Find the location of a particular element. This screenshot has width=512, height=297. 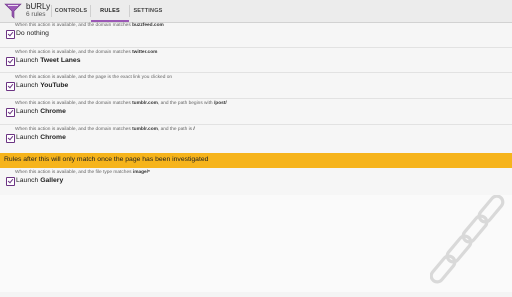

funnel-icon is located at coordinates (13, 11).